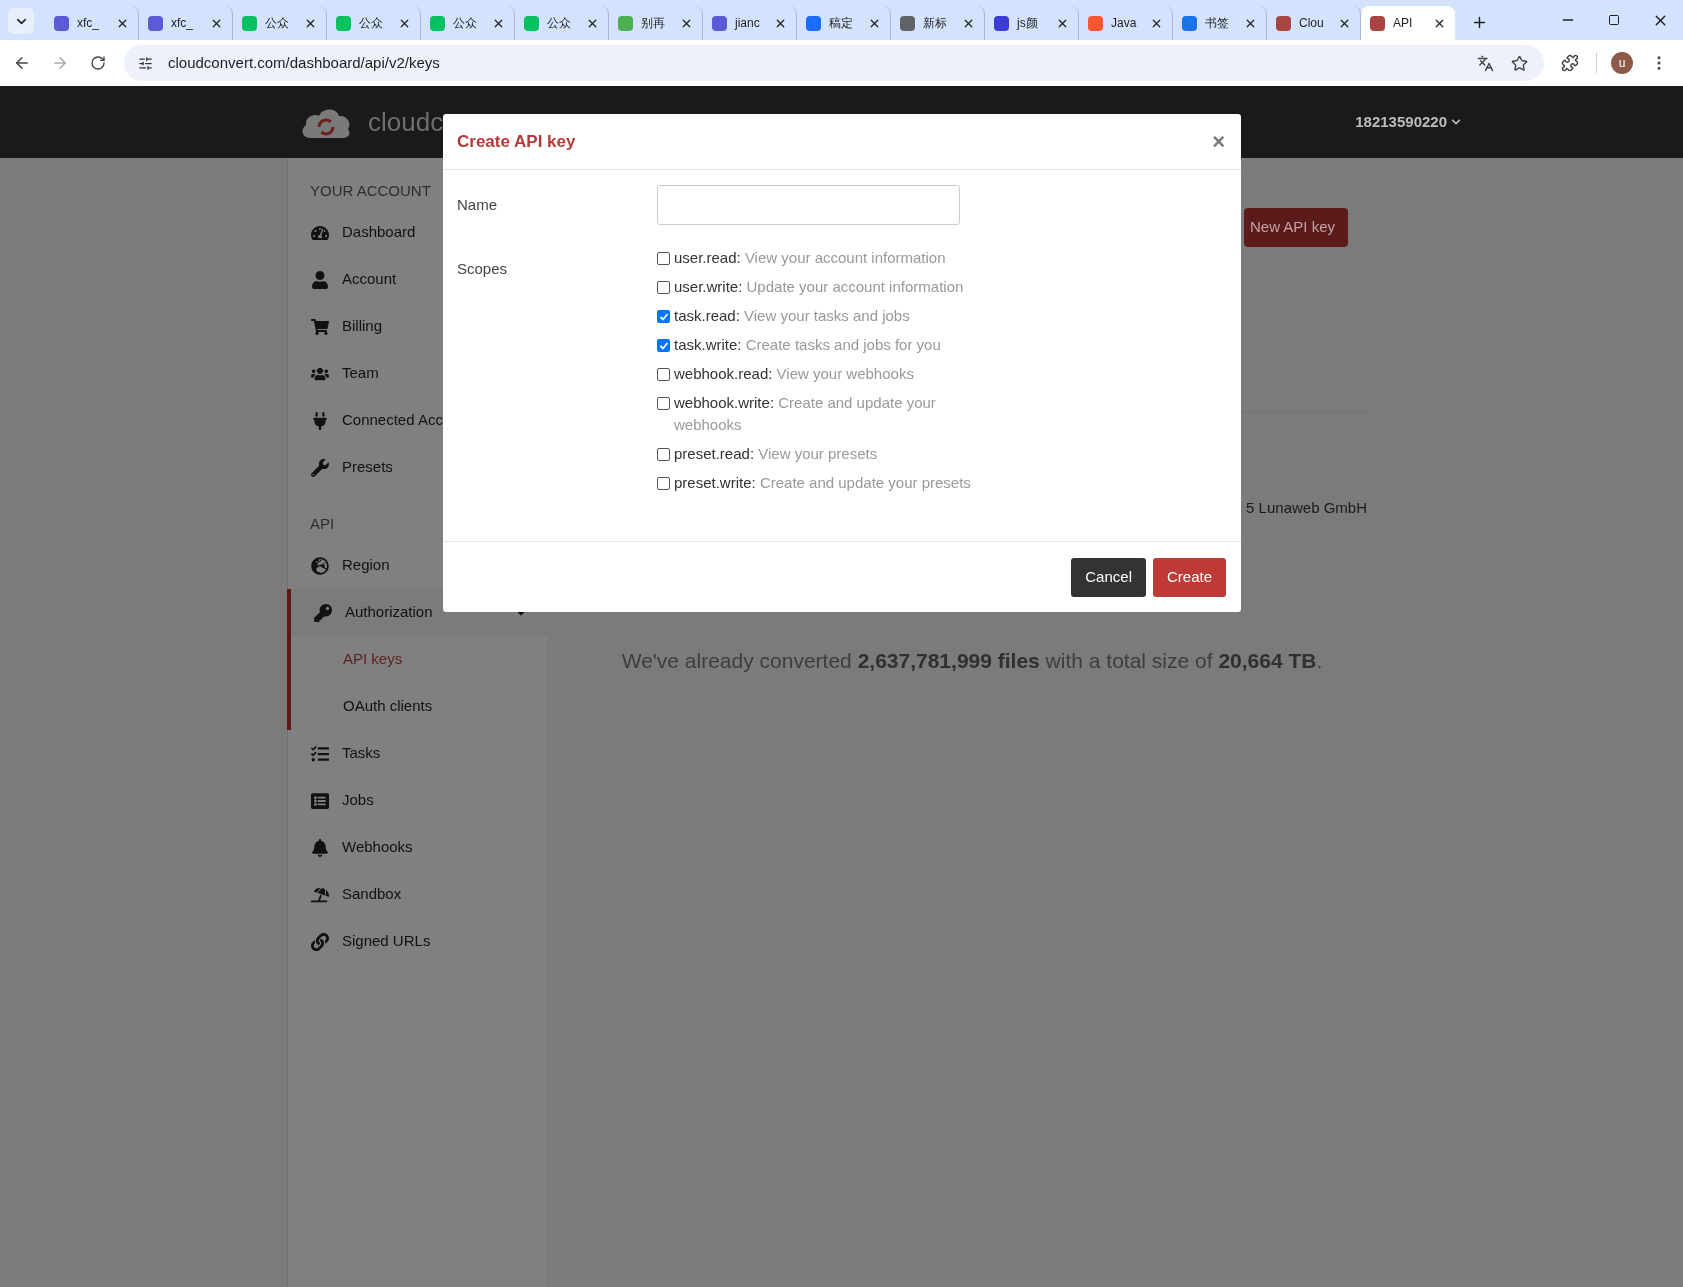 This screenshot has width=1683, height=1287. I want to click on sidebar-item: Presets, so click(417, 467).